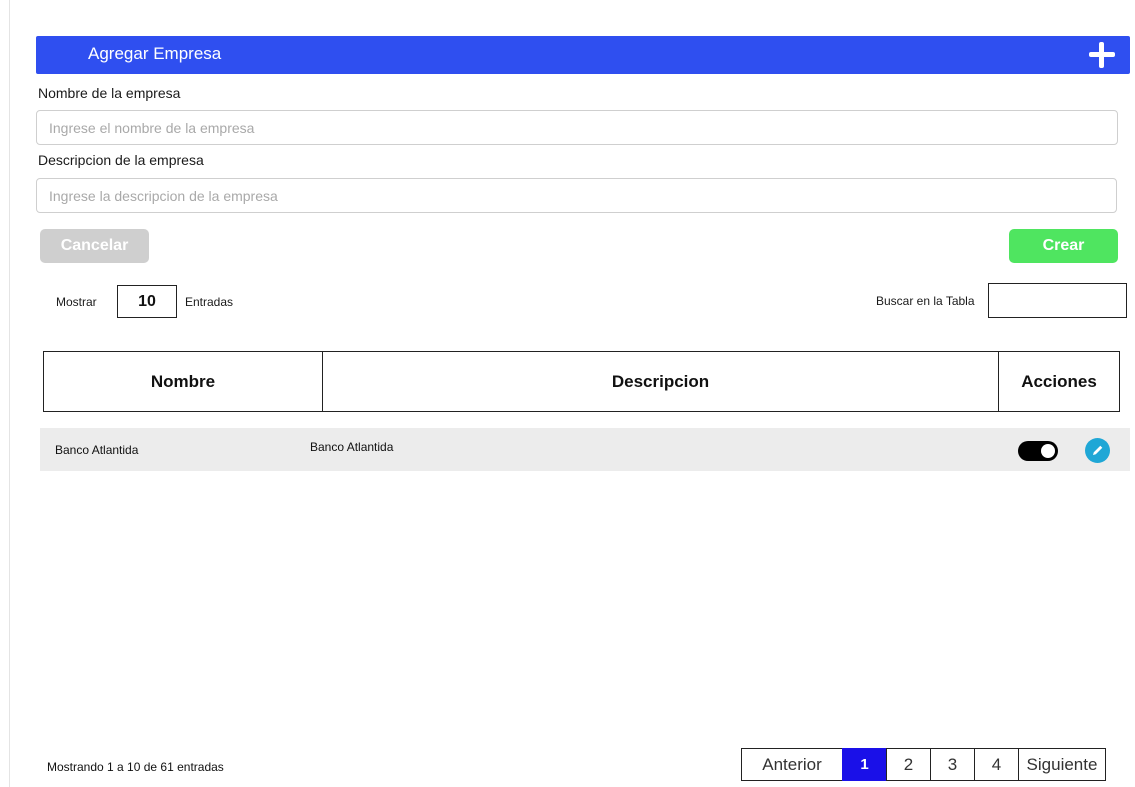 This screenshot has height=787, width=1135. Describe the element at coordinates (1059, 381) in the screenshot. I see `column-header-acciones: Acciones` at that location.